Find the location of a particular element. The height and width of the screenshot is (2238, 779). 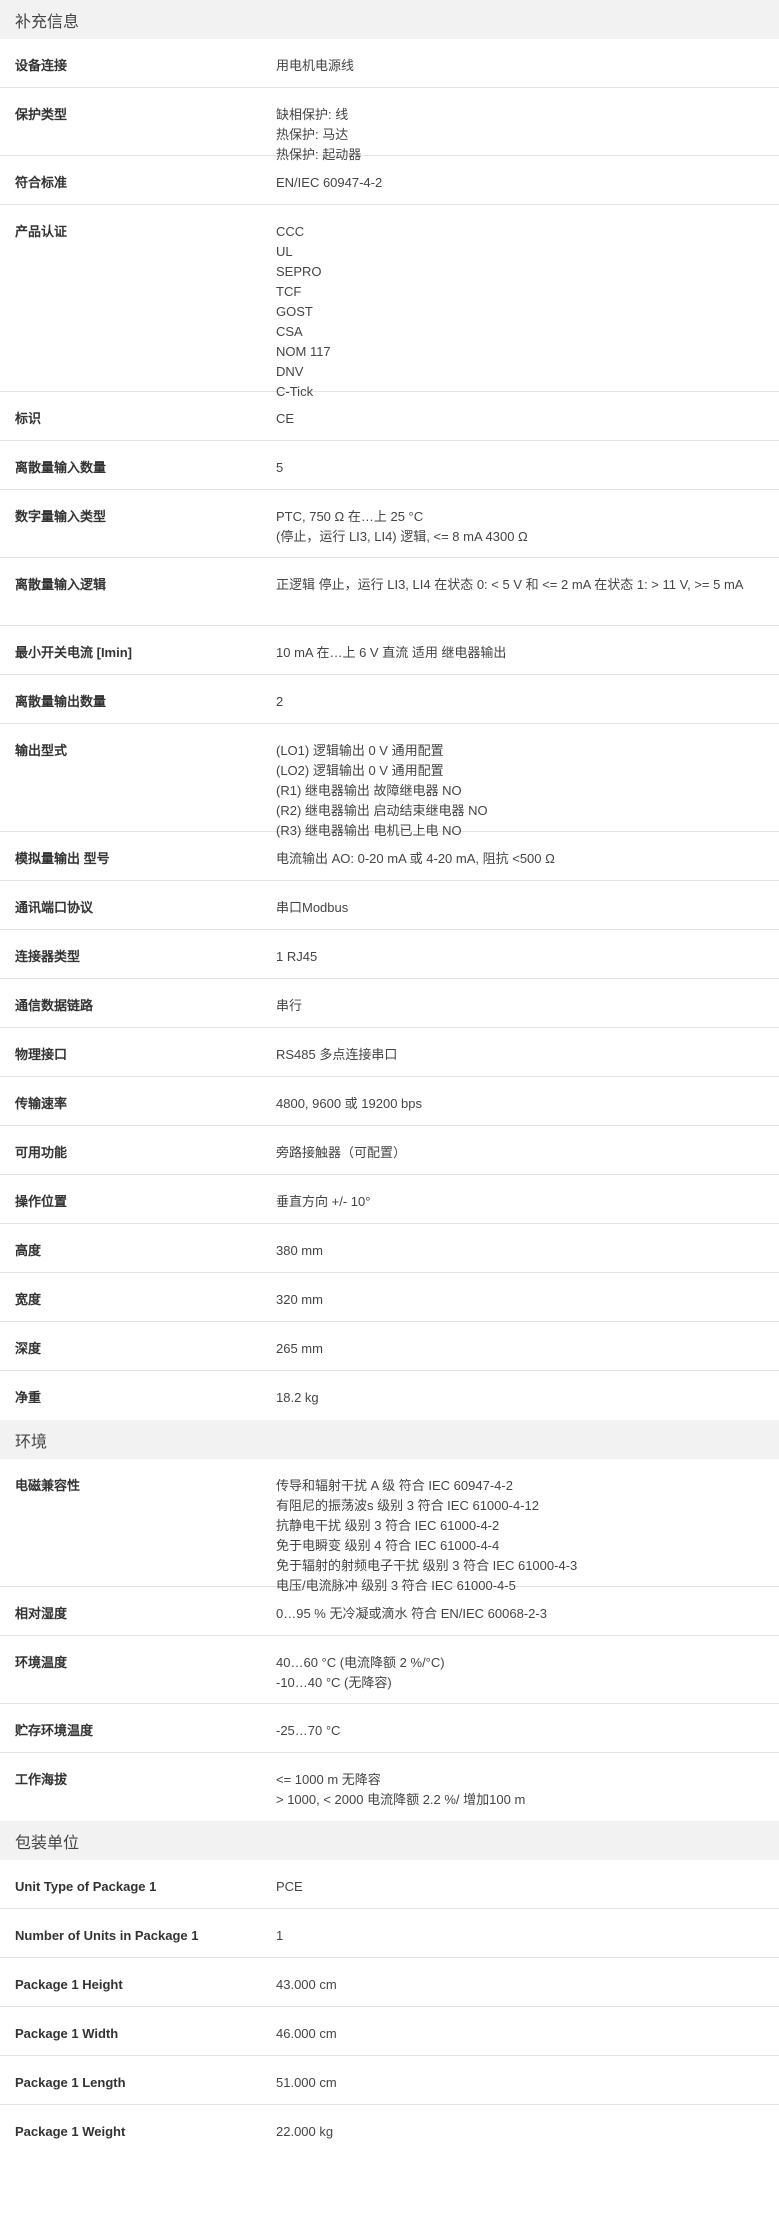

spec-row: 净重 18.2 kg is located at coordinates (389, 1395).